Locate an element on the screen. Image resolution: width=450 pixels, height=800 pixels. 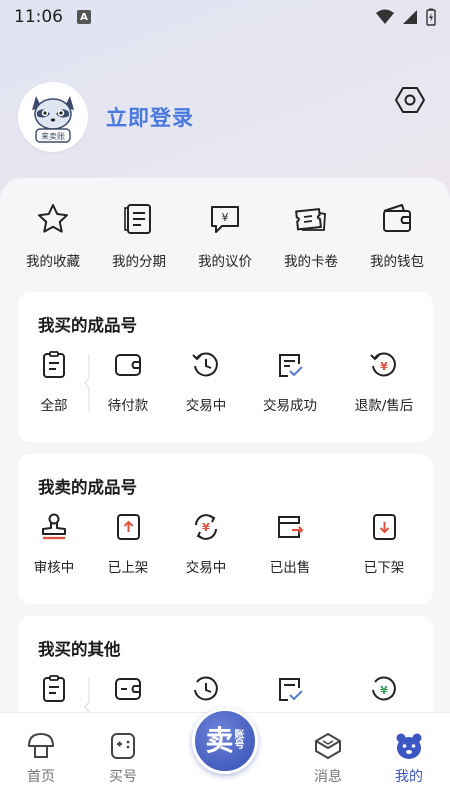
tab-buy: 买号 is located at coordinates (123, 758).